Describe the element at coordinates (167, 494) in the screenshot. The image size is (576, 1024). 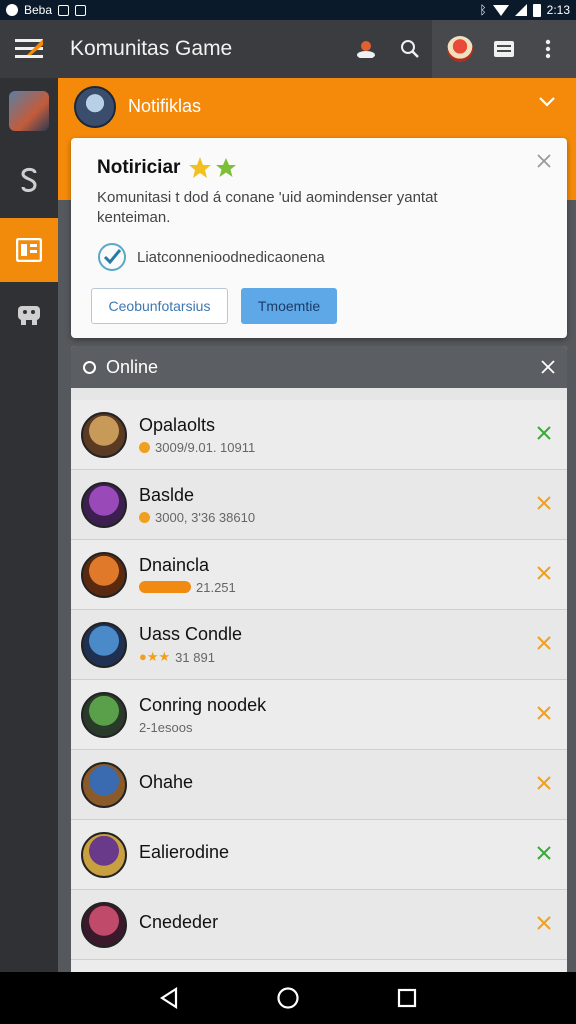
I see `player-name: Baslde` at that location.